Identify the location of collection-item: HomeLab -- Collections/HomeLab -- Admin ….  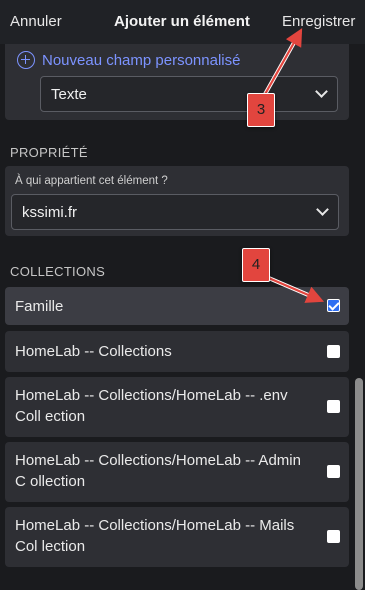
(177, 472).